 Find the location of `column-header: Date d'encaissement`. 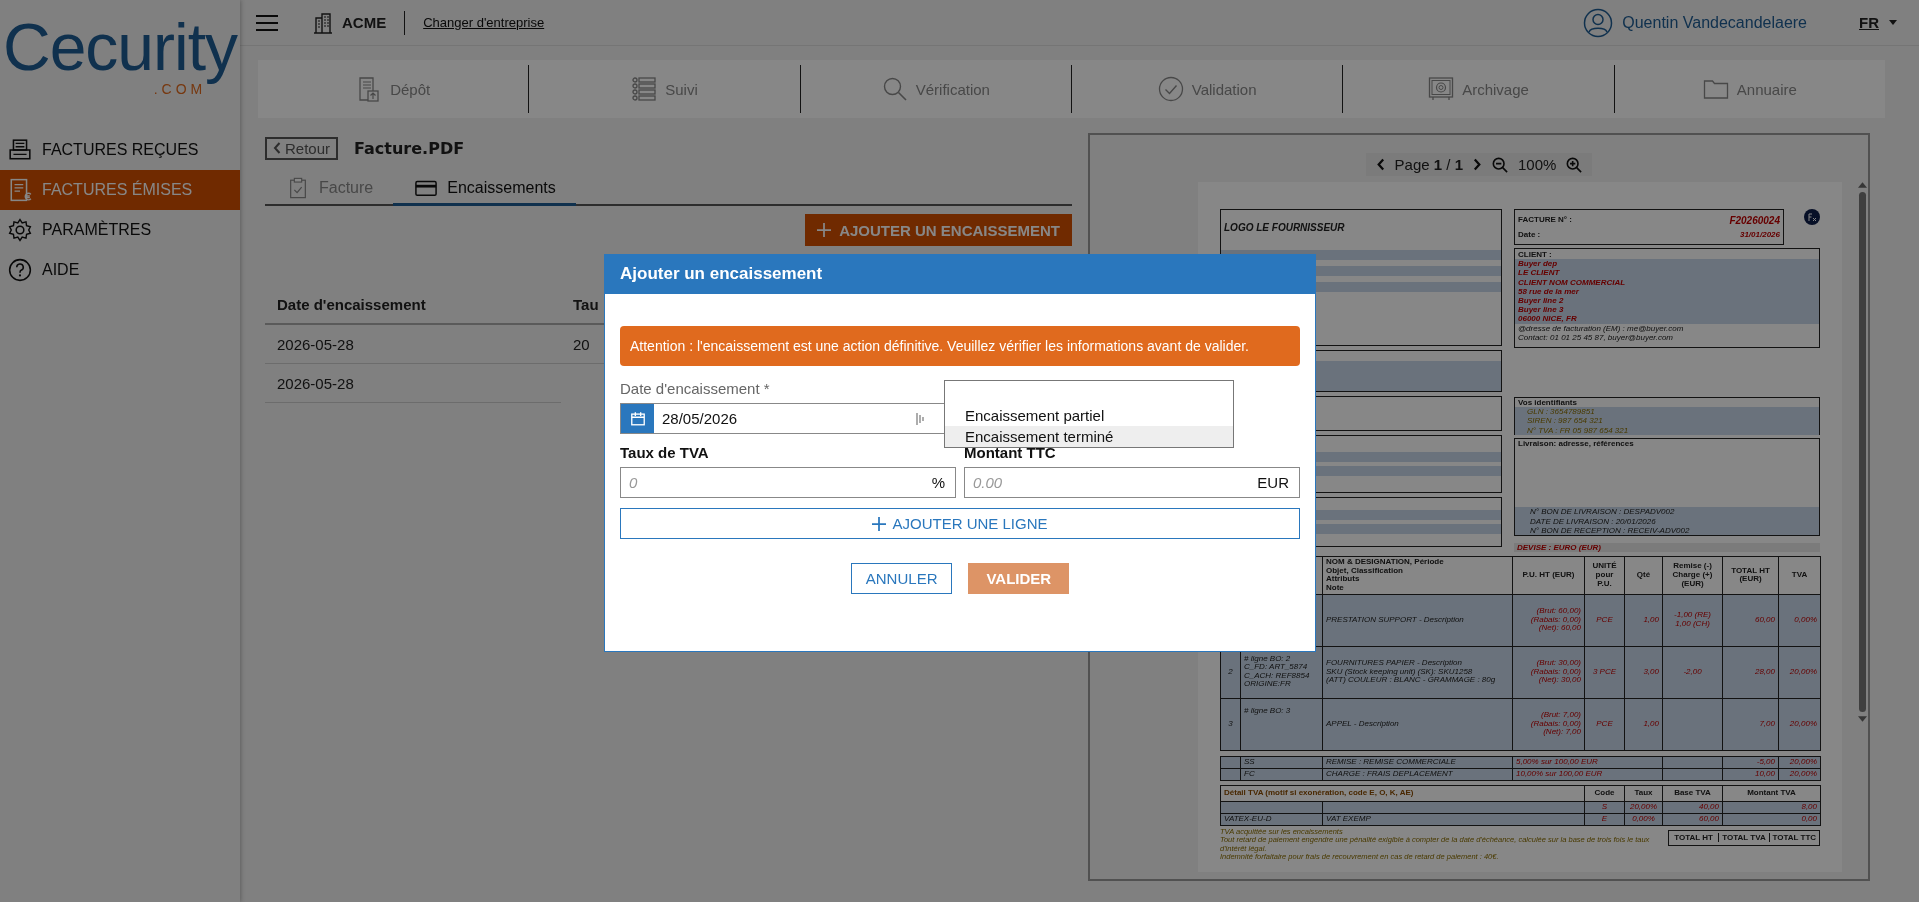

column-header: Date d'encaissement is located at coordinates (413, 305).